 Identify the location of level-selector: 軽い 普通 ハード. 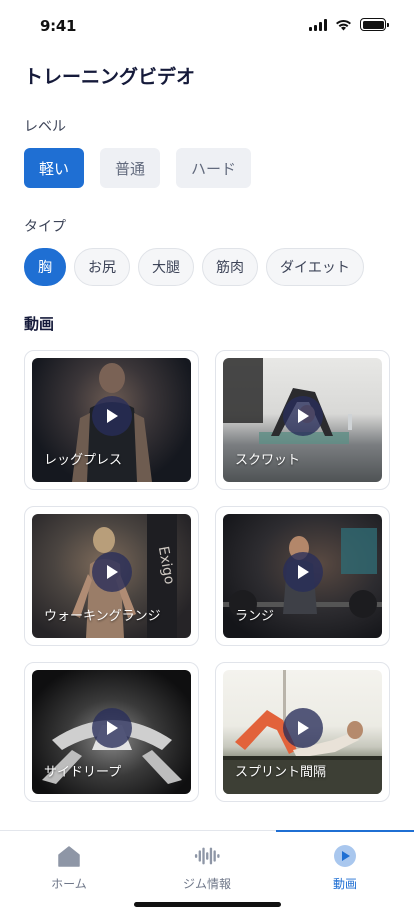
(138, 168).